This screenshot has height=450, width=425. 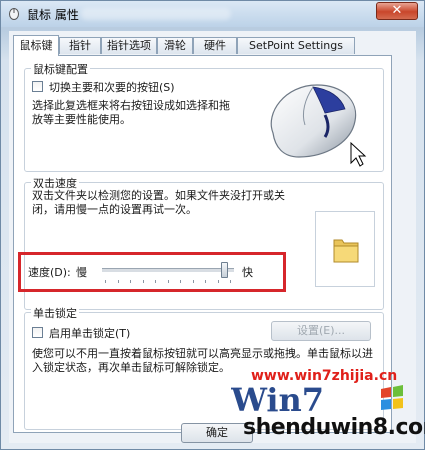 What do you see at coordinates (129, 45) in the screenshot?
I see `tab-pointer-options: 指针选项` at bounding box center [129, 45].